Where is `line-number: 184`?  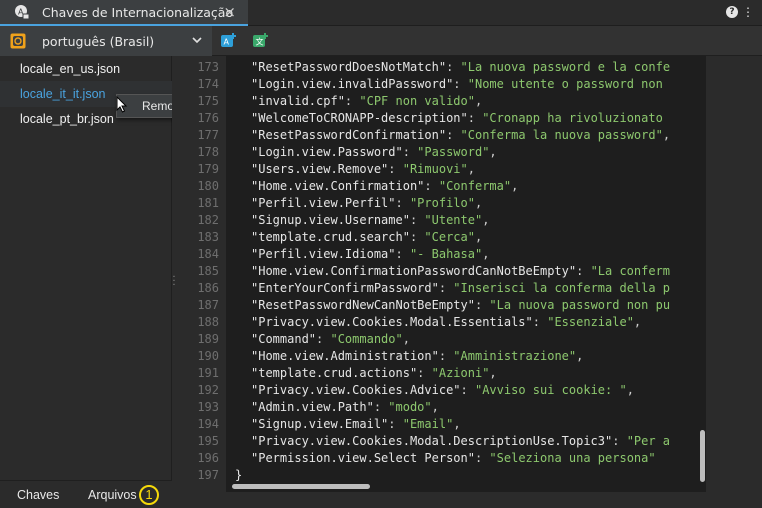 line-number: 184 is located at coordinates (208, 254).